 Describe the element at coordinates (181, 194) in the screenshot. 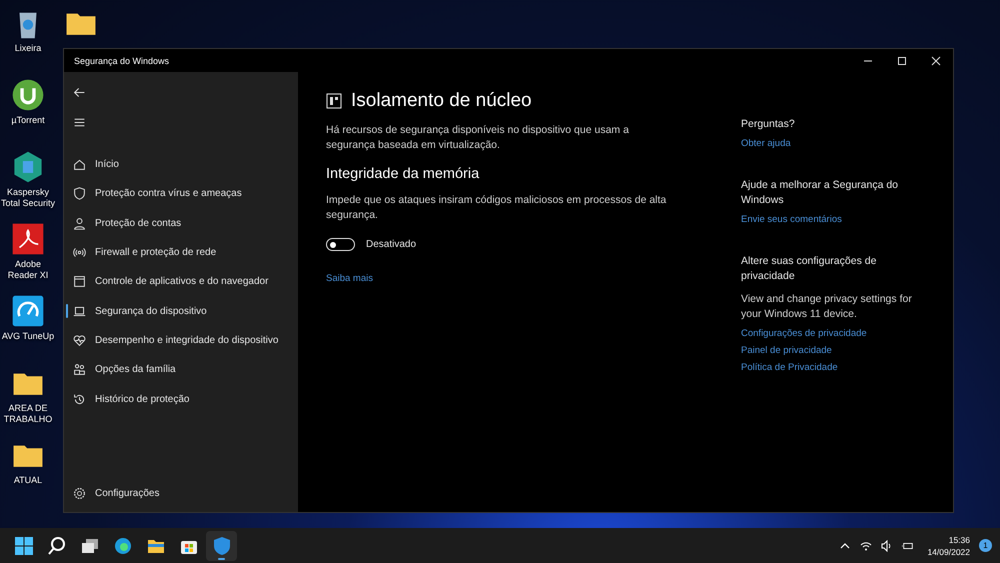

I see `nav-item: Proteção contra vírus e ameaças` at that location.